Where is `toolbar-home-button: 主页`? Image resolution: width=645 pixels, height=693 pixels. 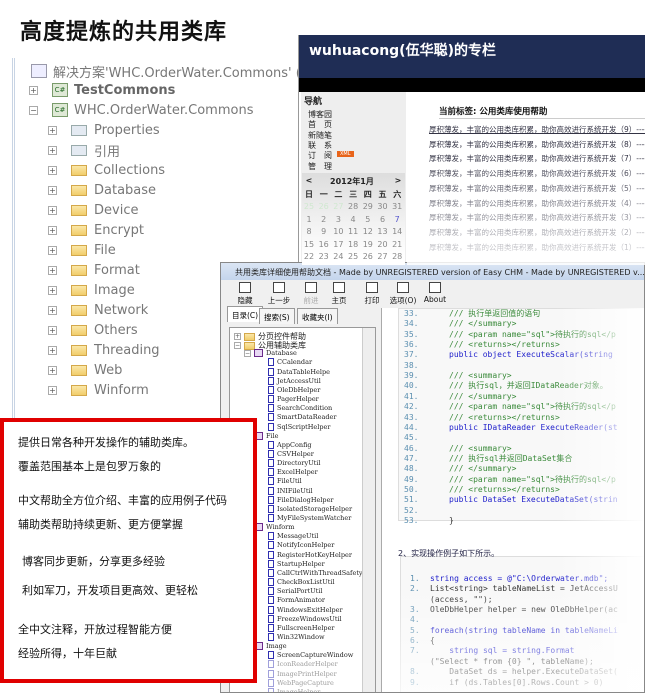 toolbar-home-button: 主页 is located at coordinates (339, 294).